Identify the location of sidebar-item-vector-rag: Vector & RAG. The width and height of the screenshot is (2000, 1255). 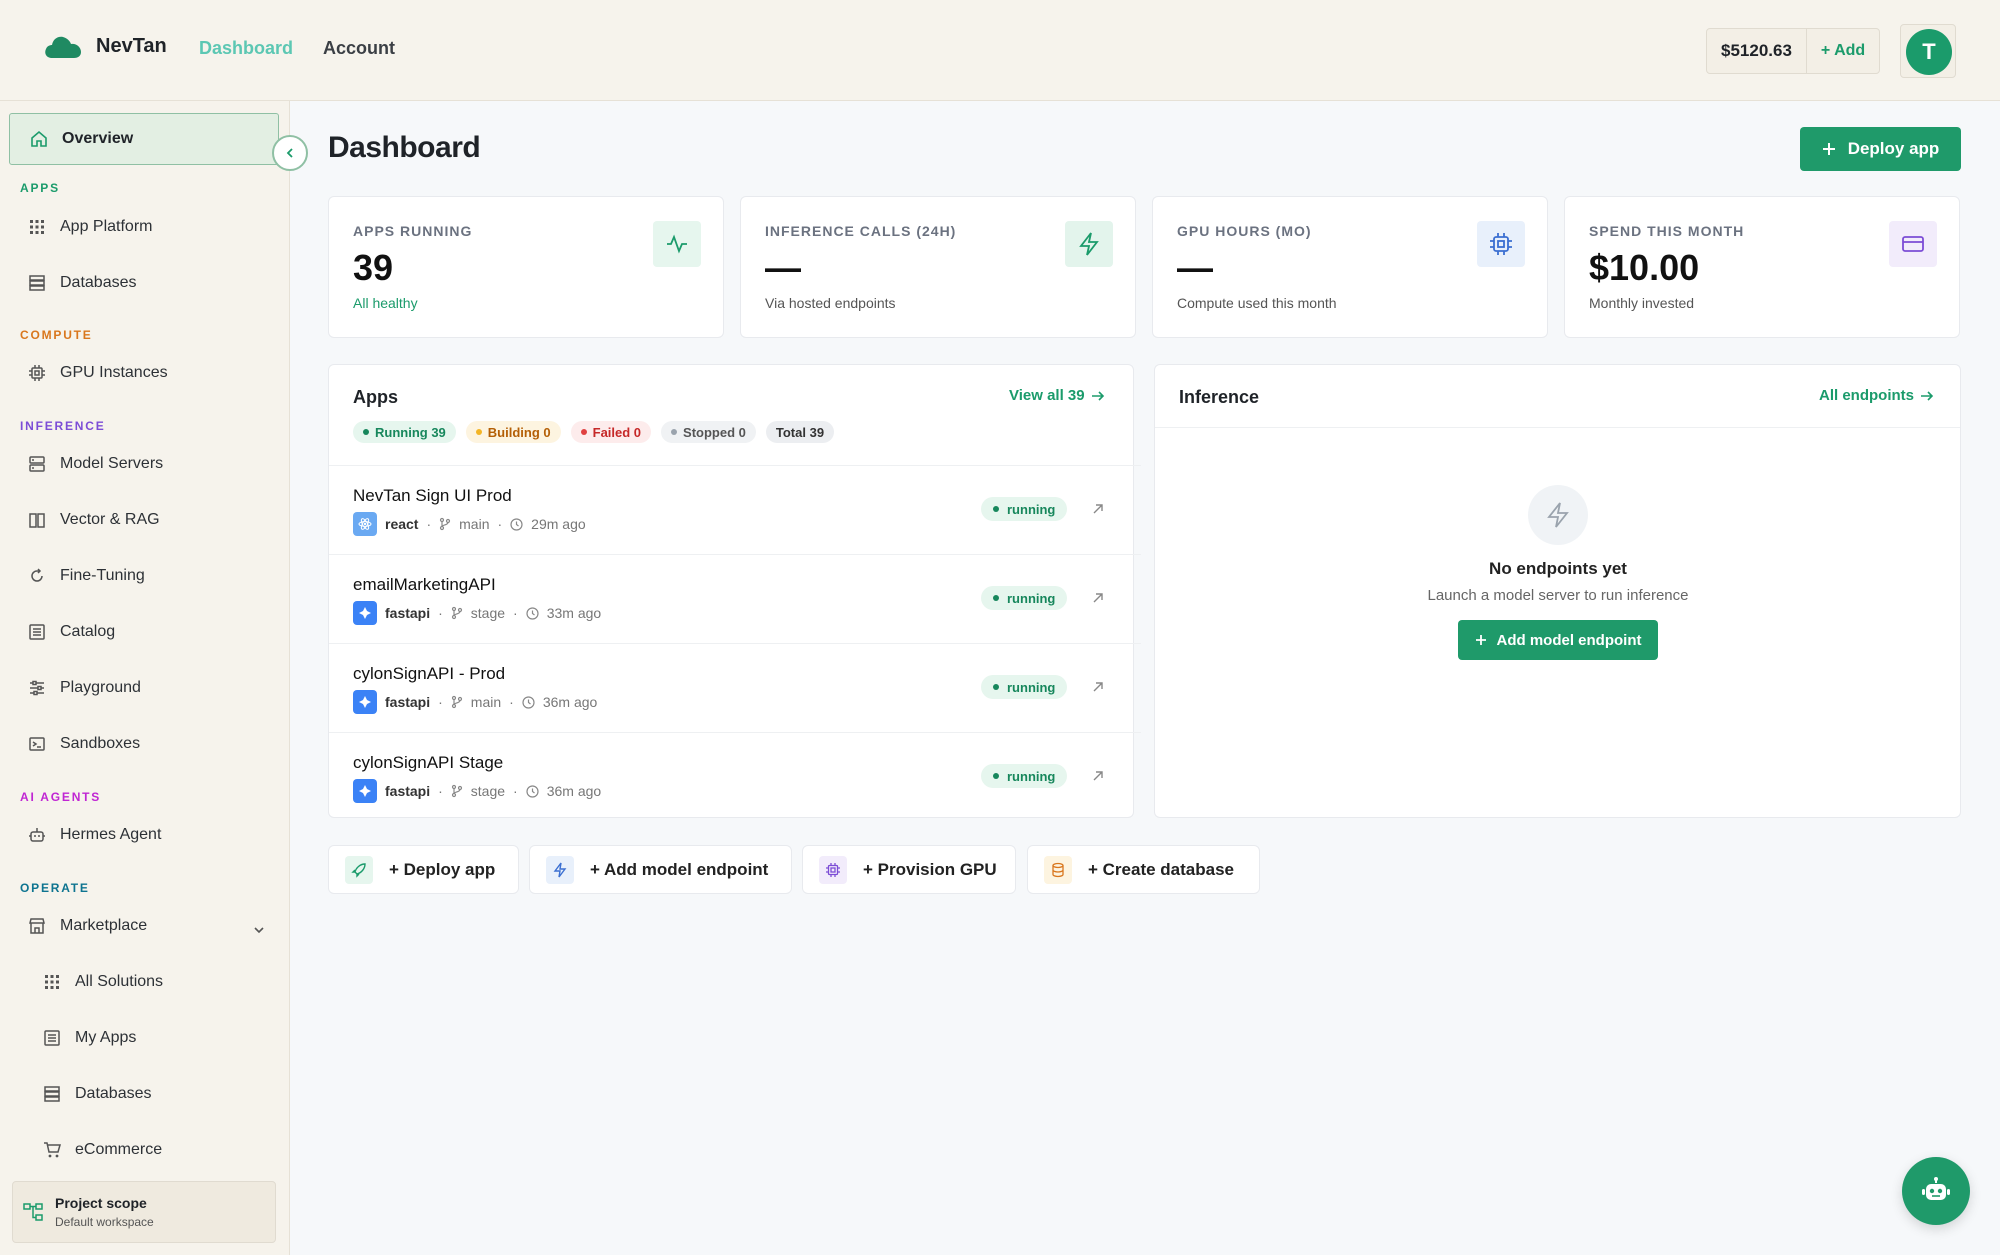
(94, 520).